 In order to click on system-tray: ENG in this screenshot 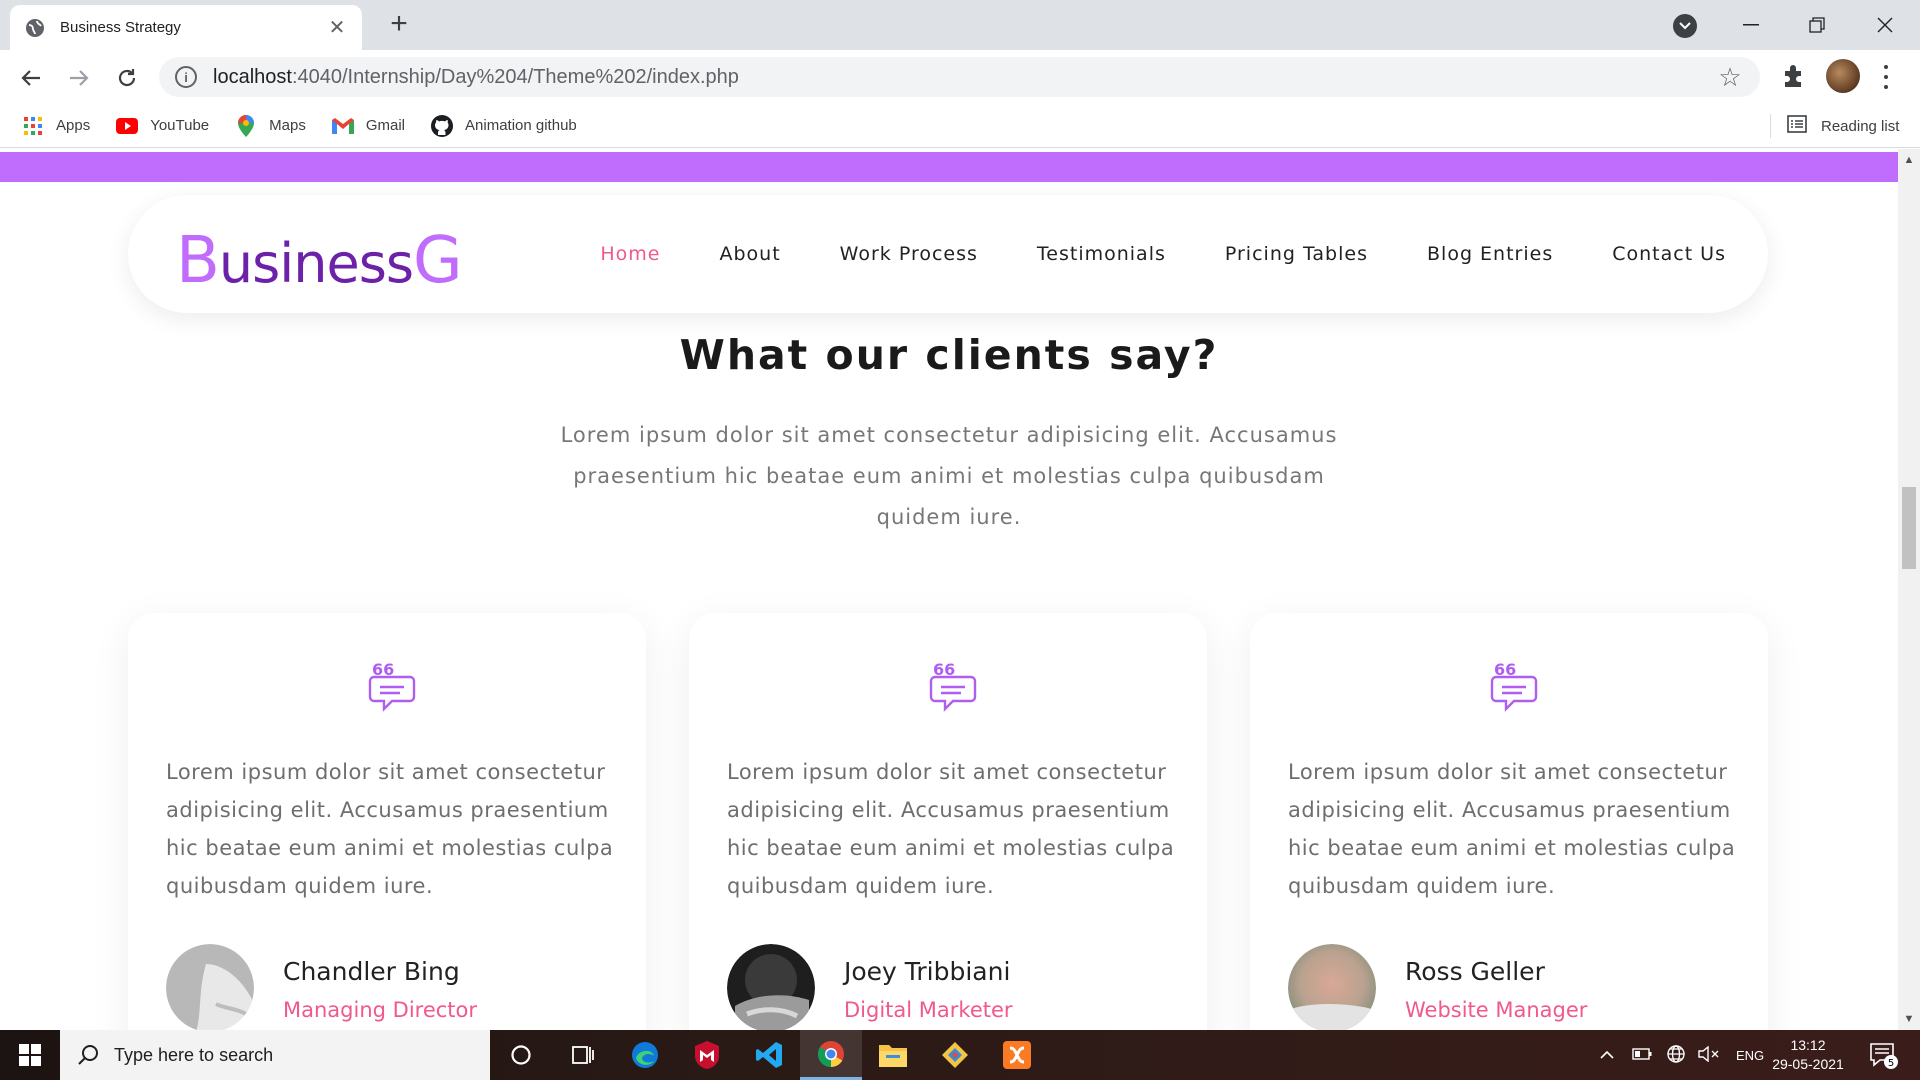, I will do `click(1682, 1055)`.